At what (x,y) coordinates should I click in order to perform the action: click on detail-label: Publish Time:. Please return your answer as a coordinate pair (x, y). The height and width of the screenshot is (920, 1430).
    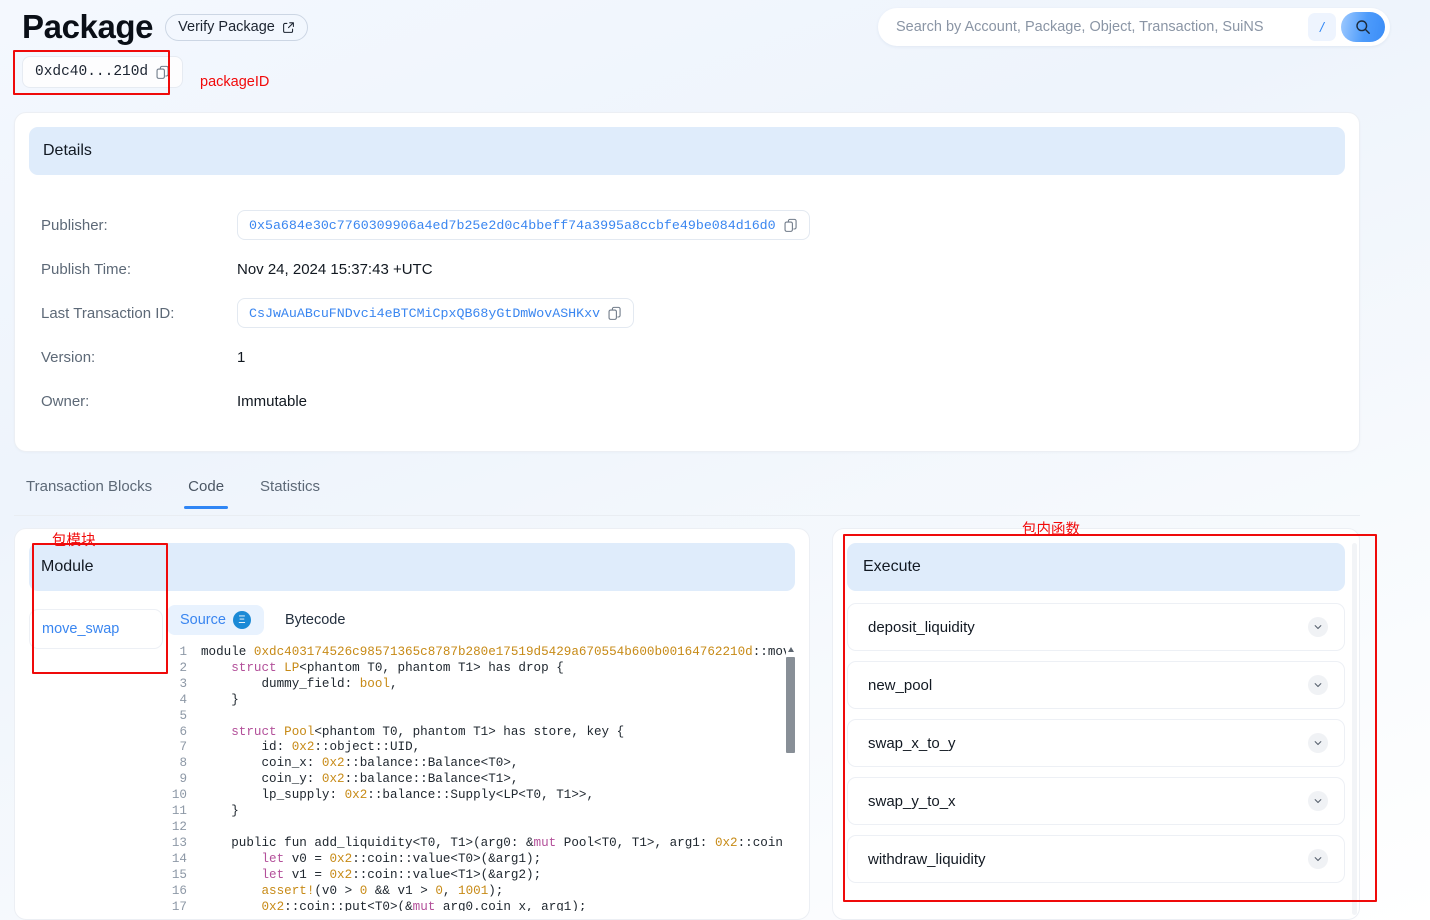
    Looking at the image, I should click on (86, 269).